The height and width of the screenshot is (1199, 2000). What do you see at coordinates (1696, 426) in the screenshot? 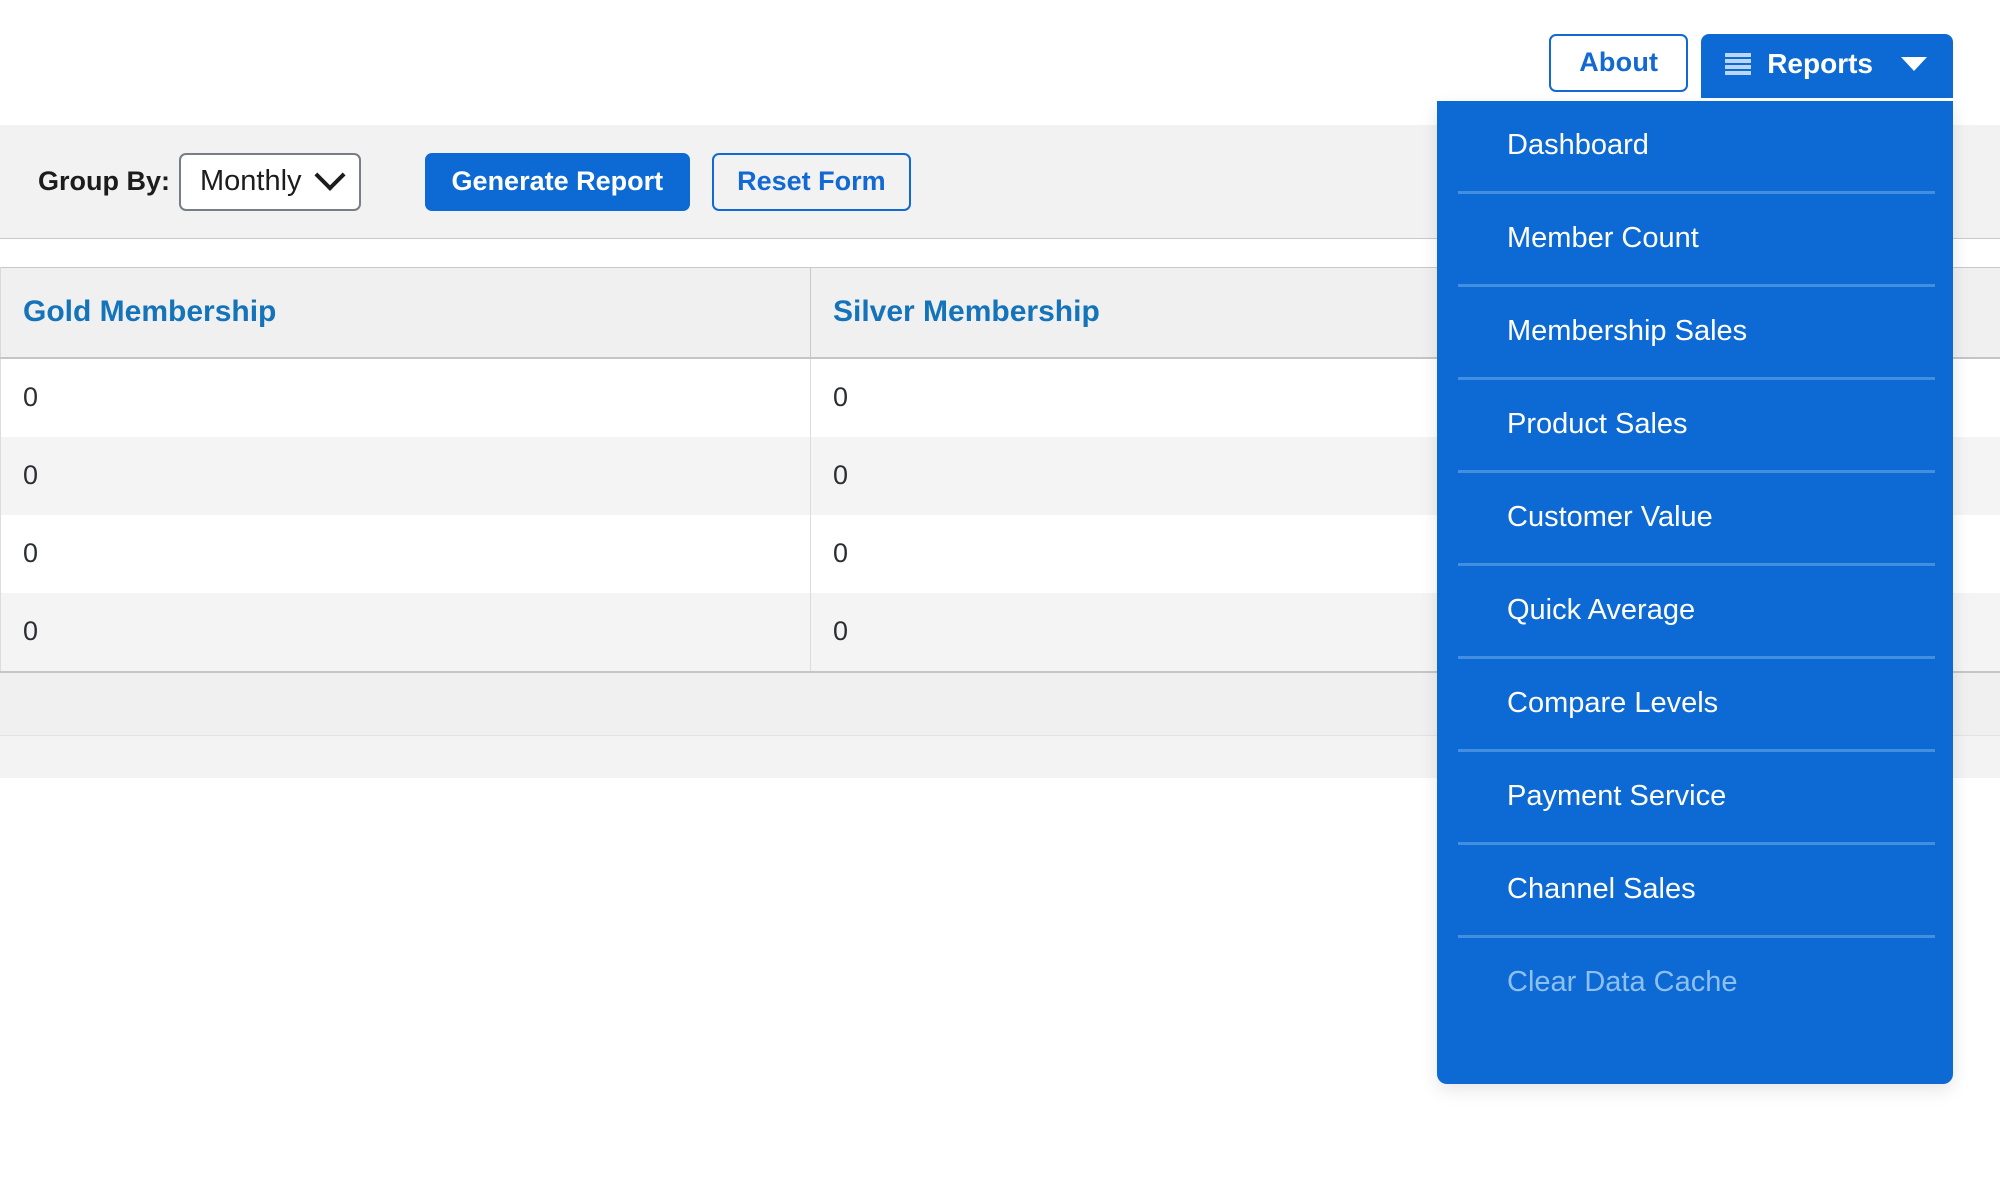
I see `menu-item-product-sales: Product Sales` at bounding box center [1696, 426].